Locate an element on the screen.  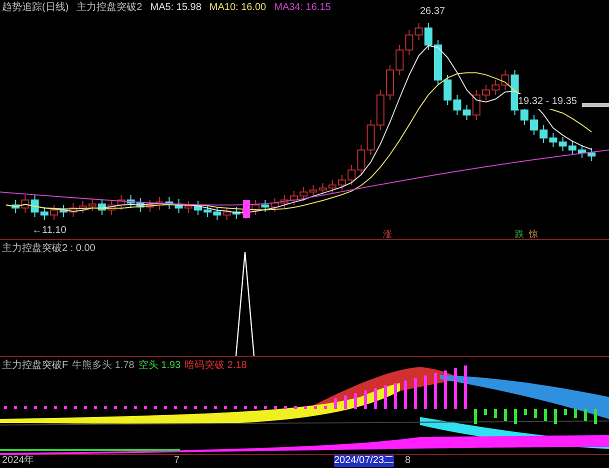
indicator-name: 主力控盘突破2 is located at coordinates (109, 7).